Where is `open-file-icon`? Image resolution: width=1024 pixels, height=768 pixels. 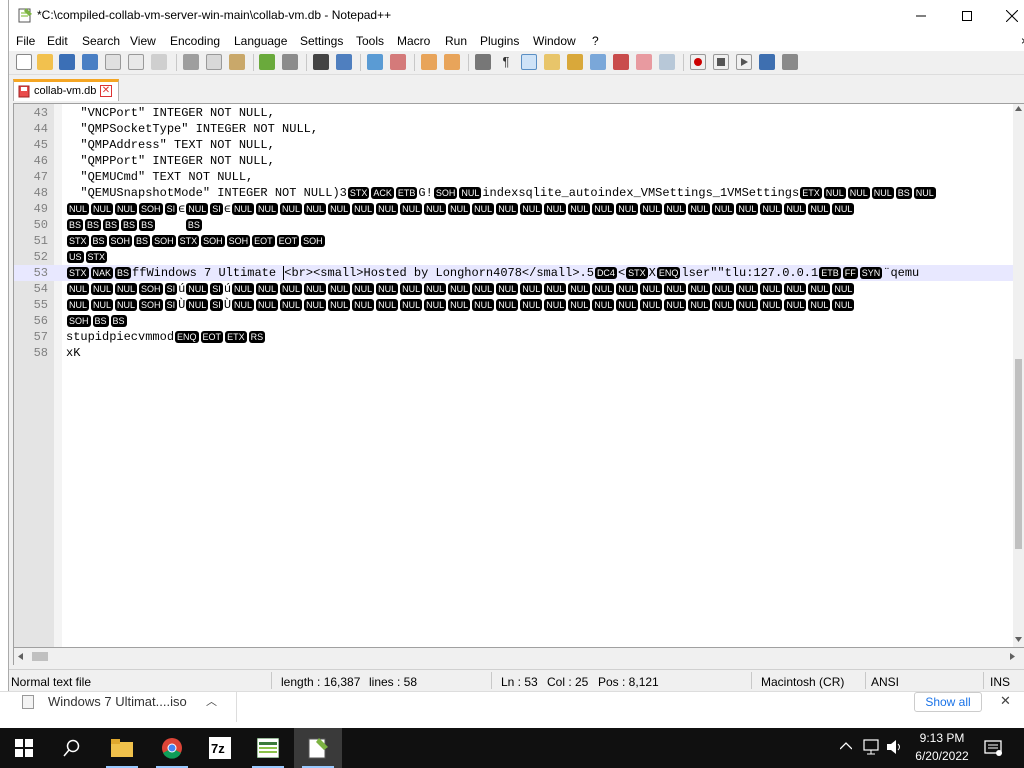
open-file-icon is located at coordinates (45, 62).